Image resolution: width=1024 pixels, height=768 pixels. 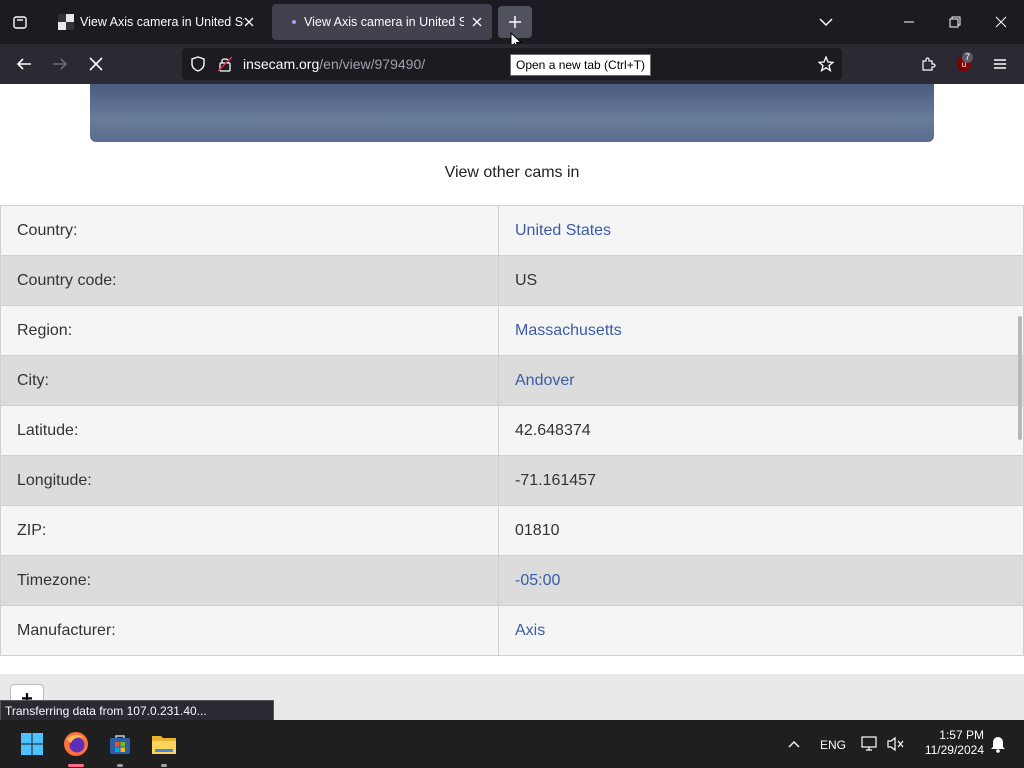 What do you see at coordinates (512, 230) in the screenshot?
I see `table-row: Country: United States` at bounding box center [512, 230].